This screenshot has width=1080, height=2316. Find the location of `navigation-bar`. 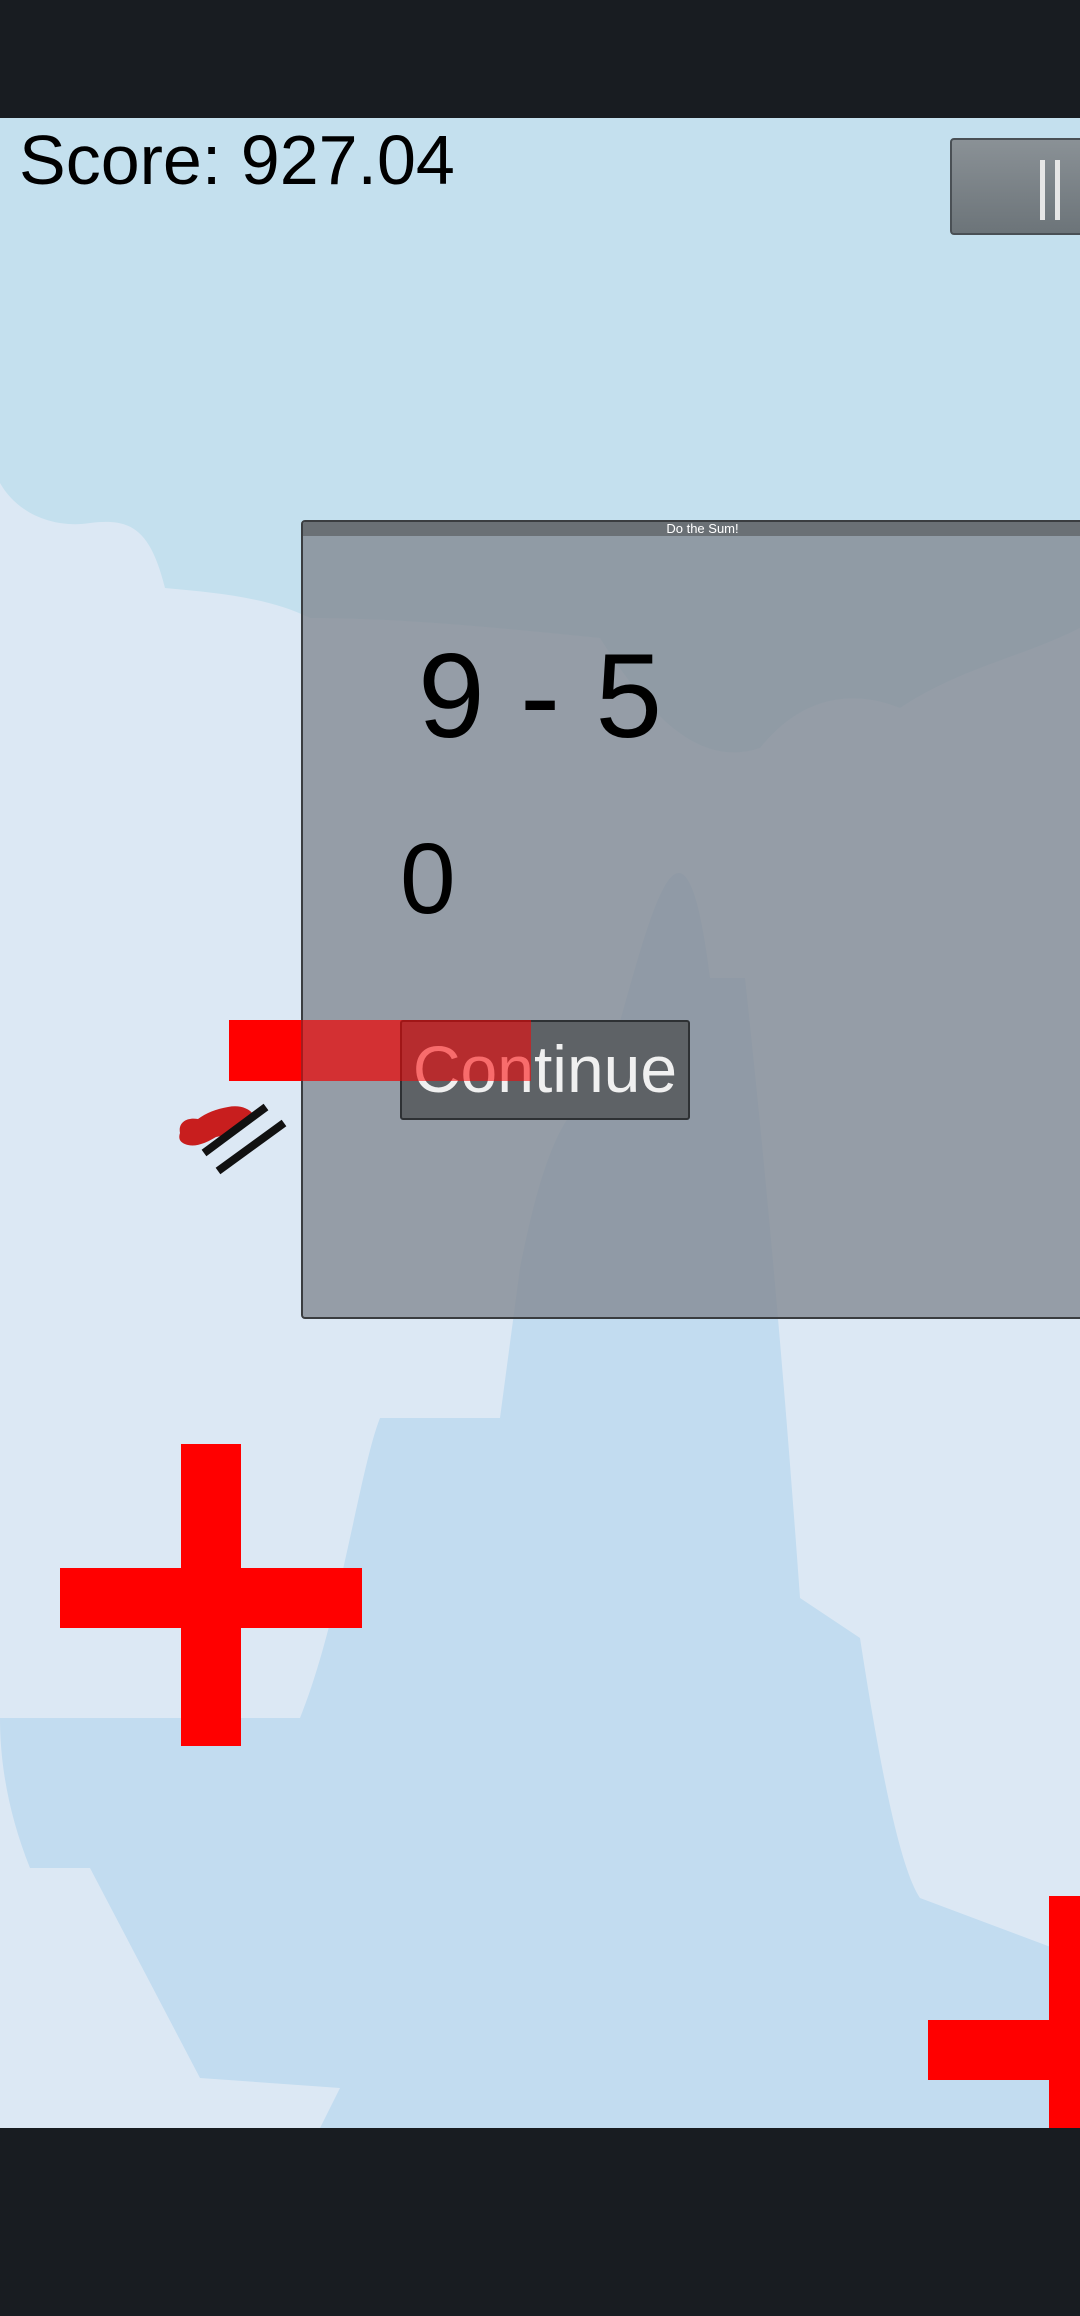

navigation-bar is located at coordinates (540, 2222).